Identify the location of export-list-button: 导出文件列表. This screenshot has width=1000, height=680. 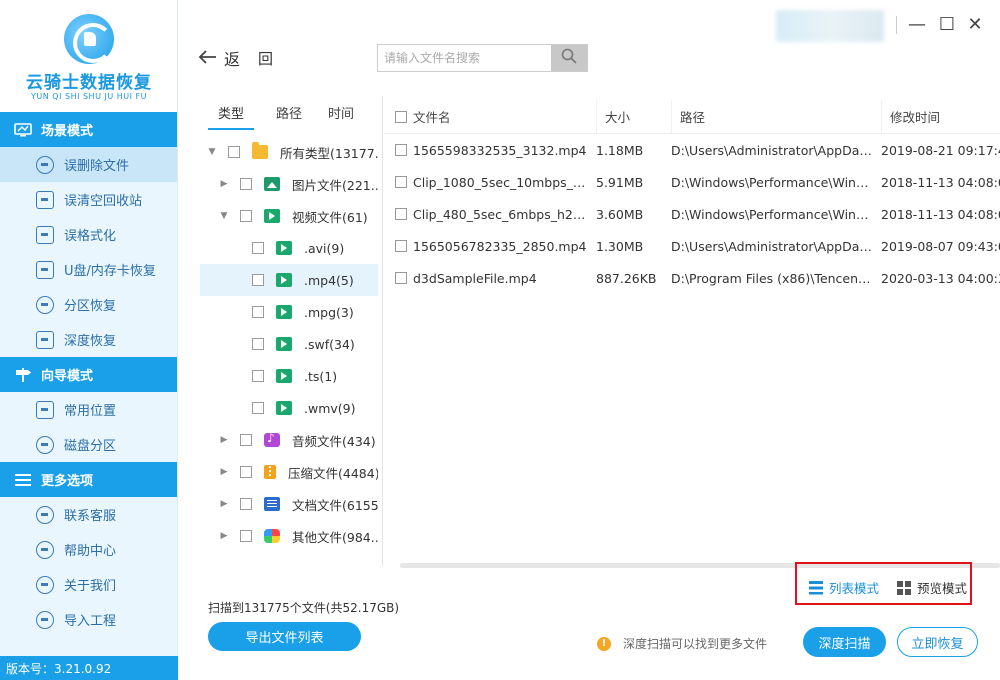
(284, 636).